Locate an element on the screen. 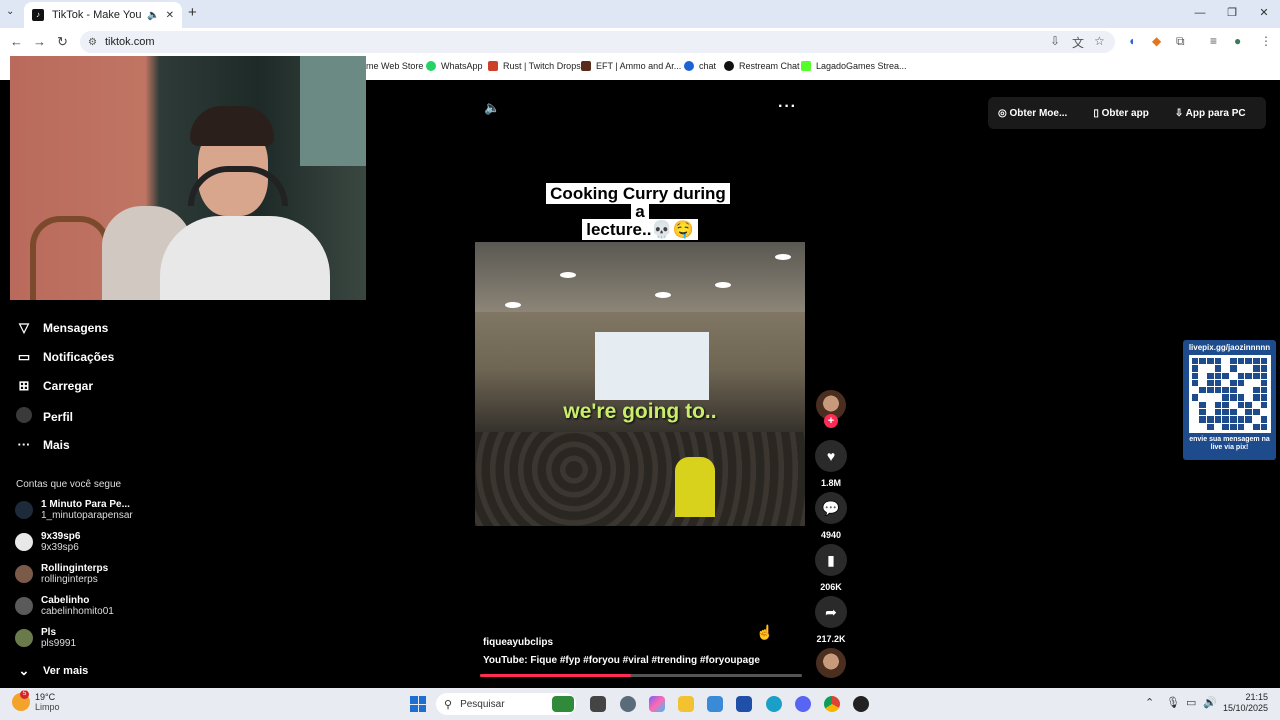 Image resolution: width=1280 pixels, height=720 pixels. network-icon: ▭ is located at coordinates (1191, 702).